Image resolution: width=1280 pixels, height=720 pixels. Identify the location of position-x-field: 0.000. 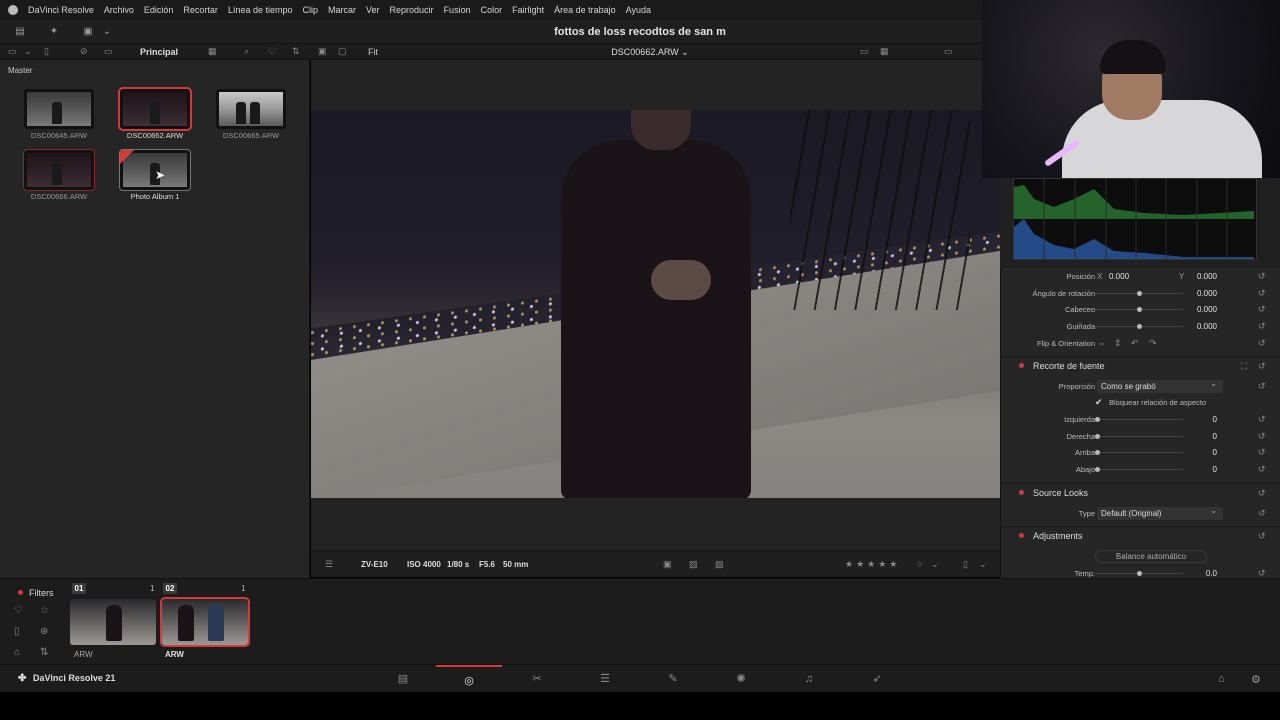
(1119, 276).